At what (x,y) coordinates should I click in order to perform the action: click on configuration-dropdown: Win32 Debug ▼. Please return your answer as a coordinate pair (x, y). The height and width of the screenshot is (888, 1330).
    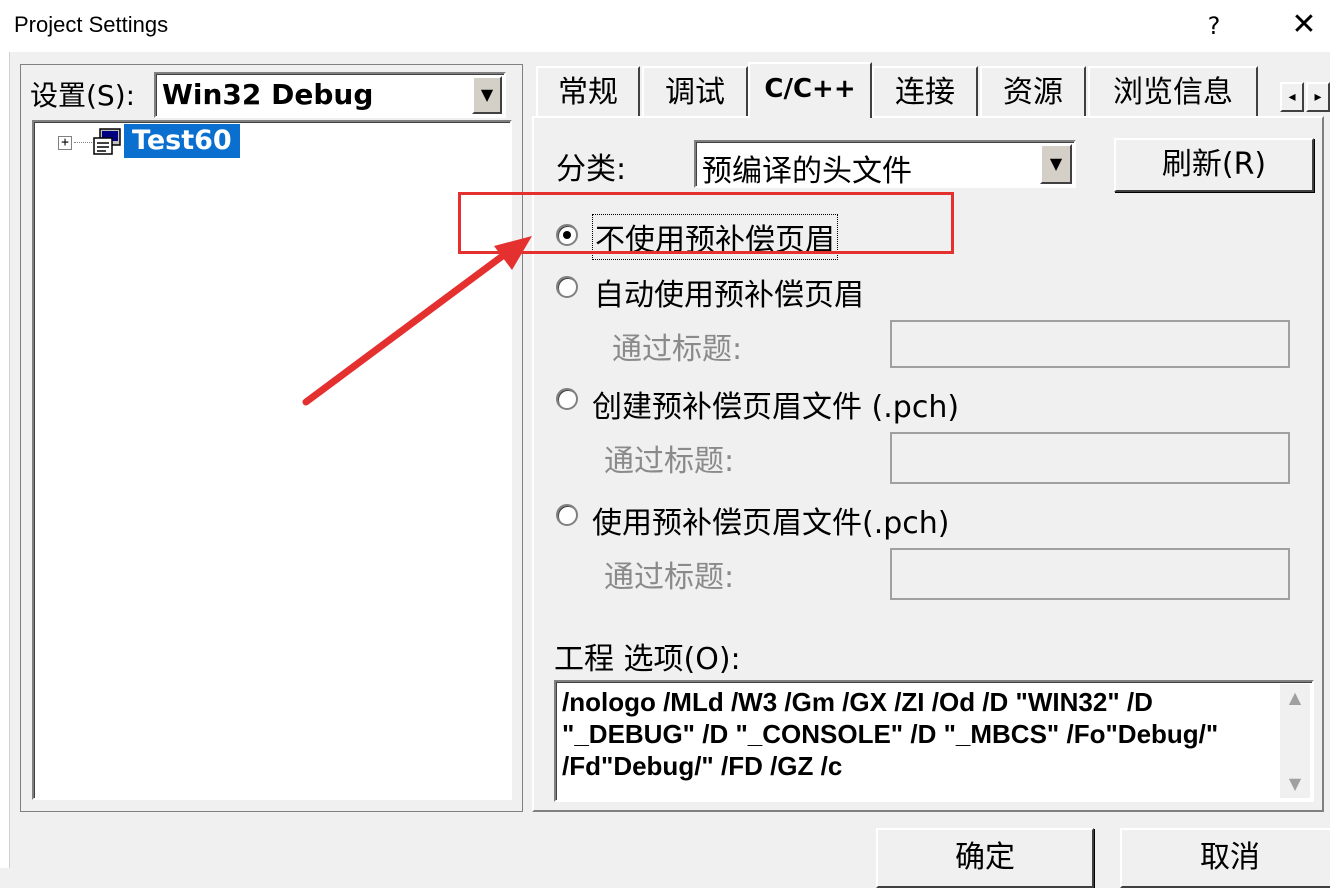
    Looking at the image, I should click on (330, 95).